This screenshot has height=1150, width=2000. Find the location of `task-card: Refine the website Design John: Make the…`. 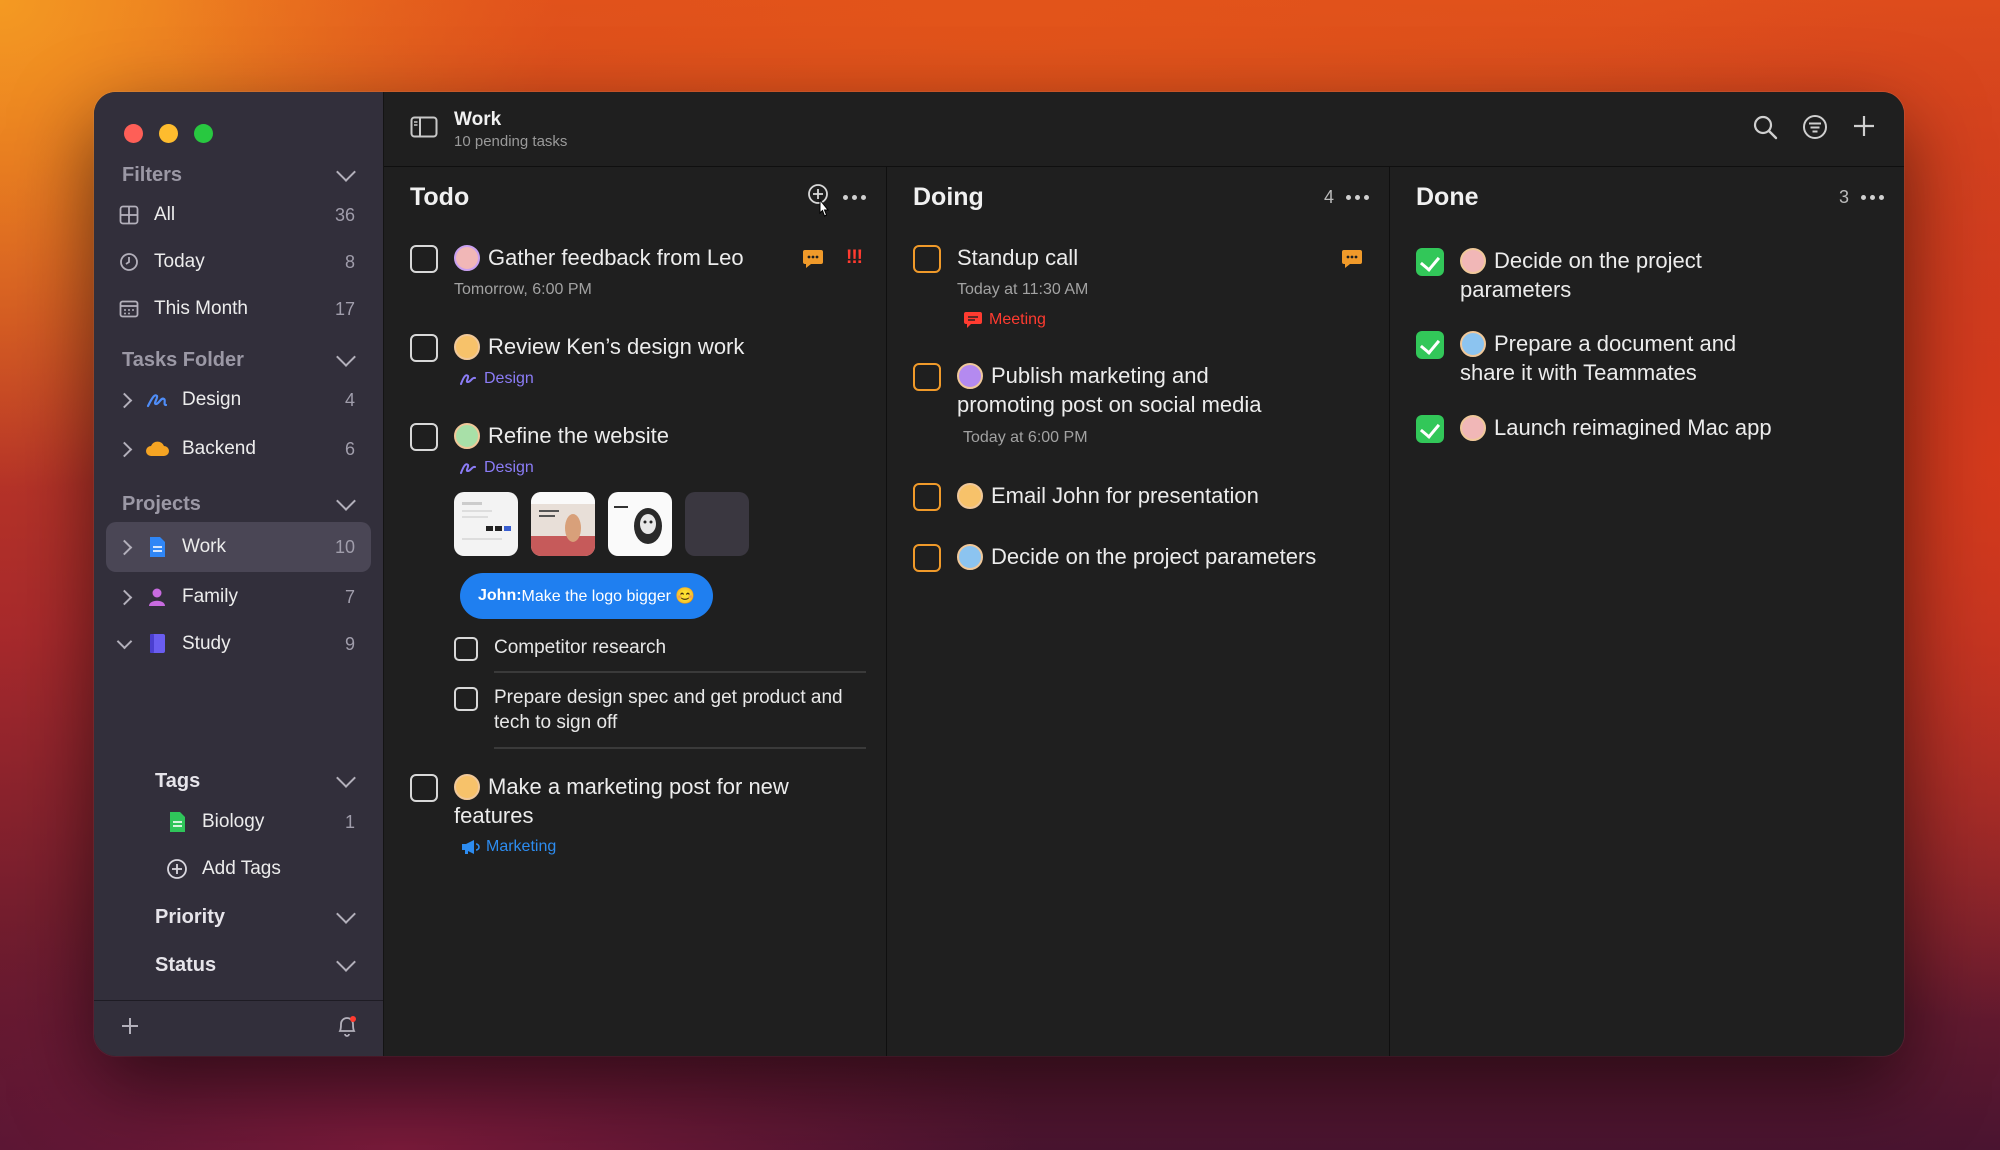

task-card: Refine the website Design John: Make the… is located at coordinates (638, 611).